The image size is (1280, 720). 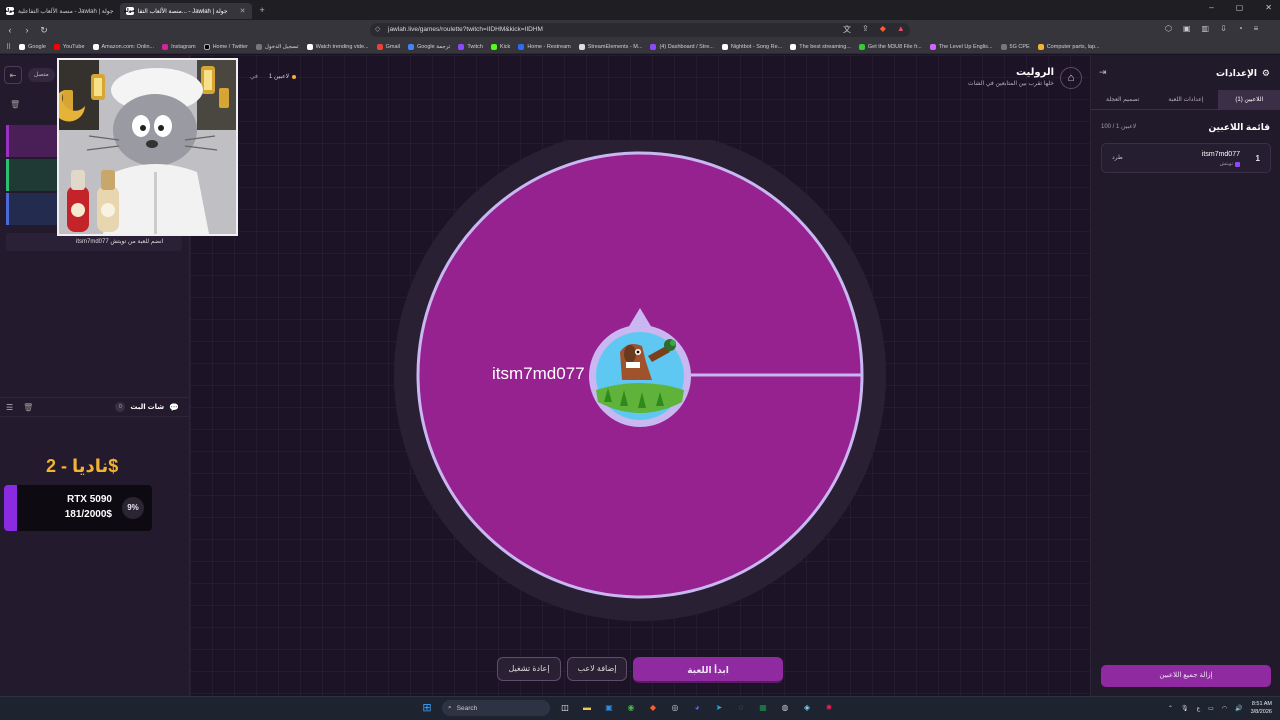 I want to click on bookmark-item: Kick, so click(x=500, y=46).